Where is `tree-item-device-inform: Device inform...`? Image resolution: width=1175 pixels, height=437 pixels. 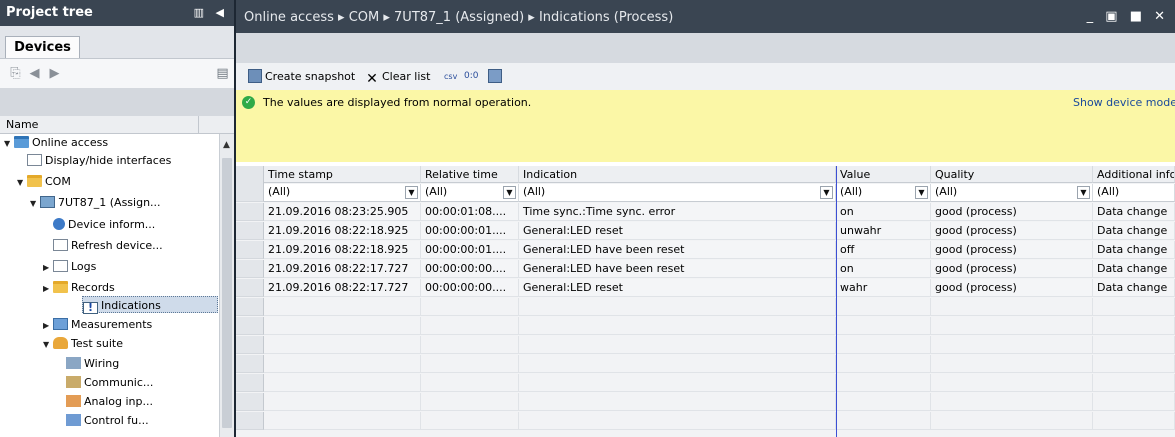
tree-item-device-inform: Device inform... is located at coordinates (99, 224).